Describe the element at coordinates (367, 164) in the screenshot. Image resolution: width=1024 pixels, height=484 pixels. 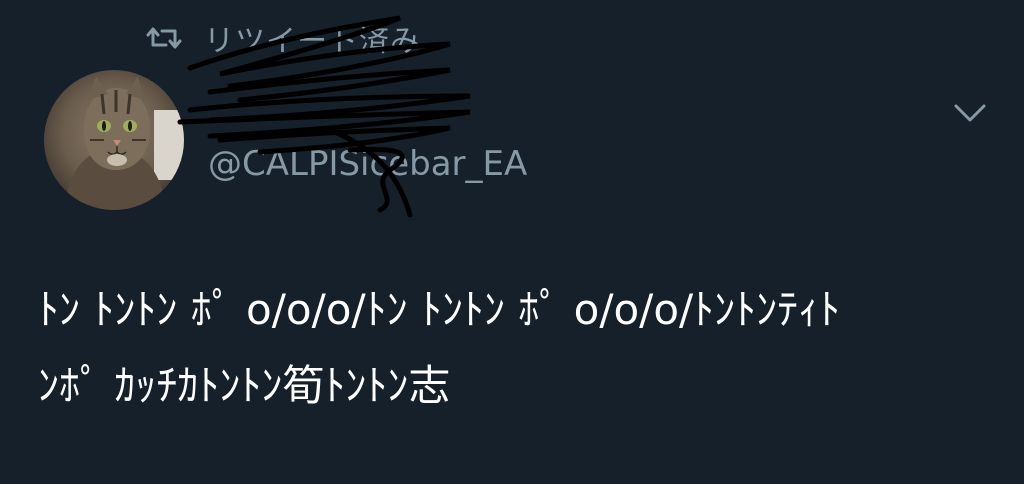
I see `user-handle: @CALPISicebar_EA` at that location.